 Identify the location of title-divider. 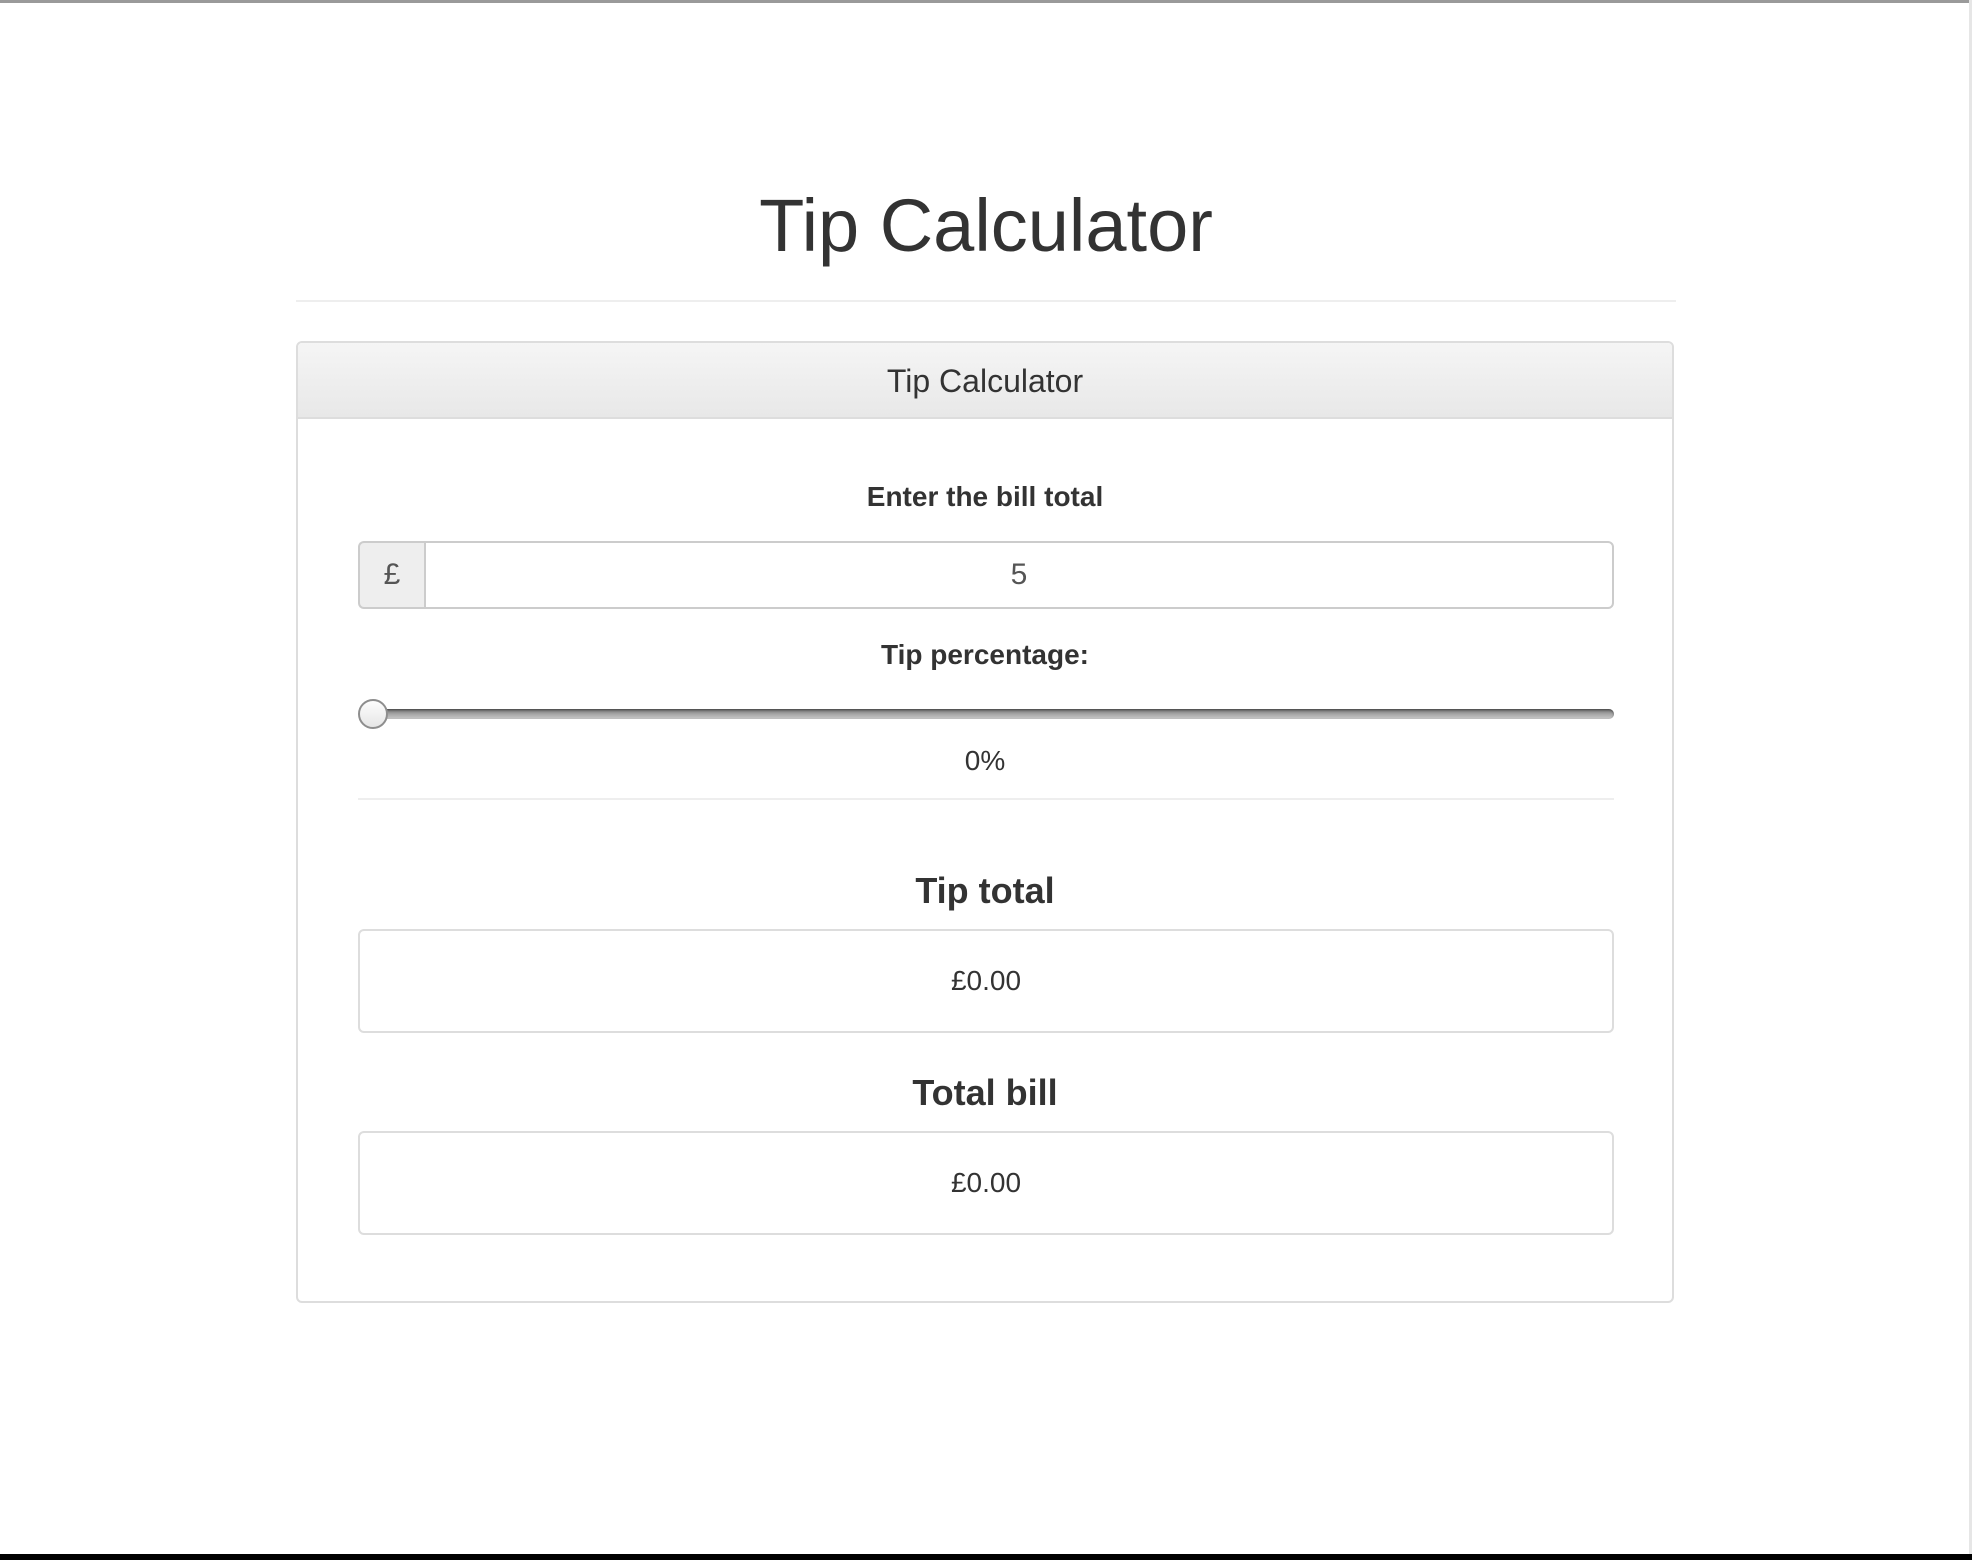
(986, 301).